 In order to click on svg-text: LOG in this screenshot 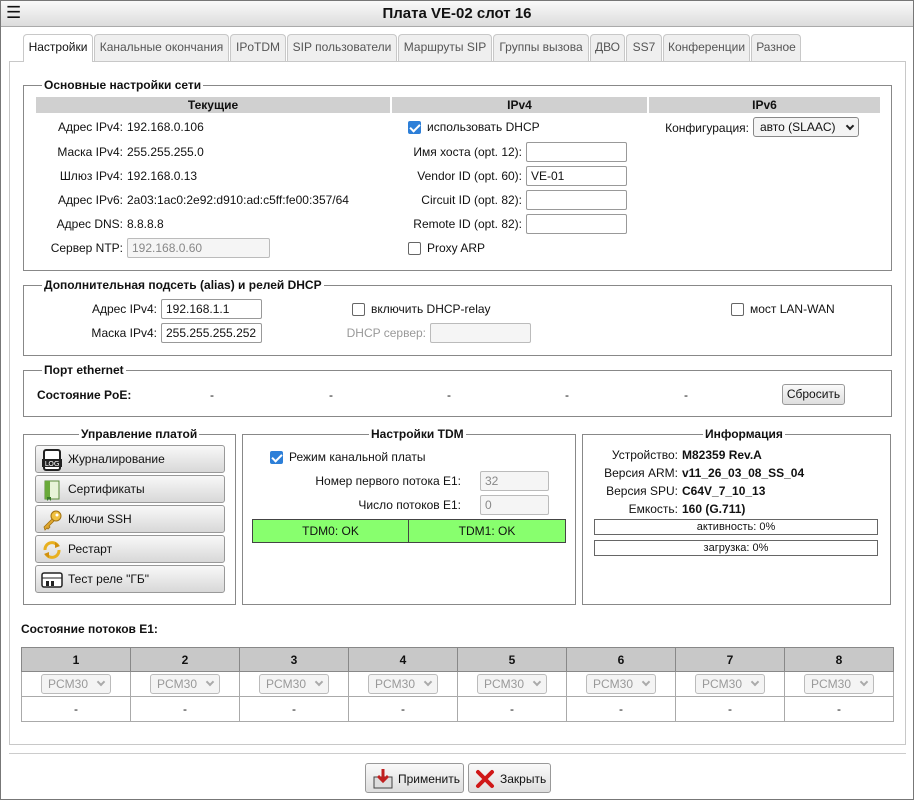, I will do `click(52, 464)`.